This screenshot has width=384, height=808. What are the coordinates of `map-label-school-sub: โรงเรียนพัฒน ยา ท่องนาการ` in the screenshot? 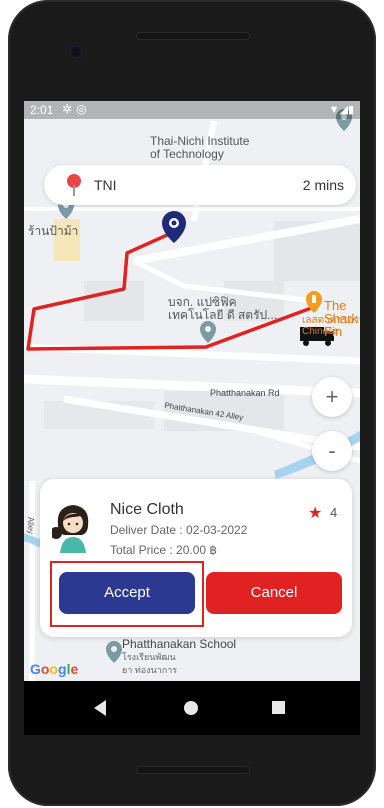 It's located at (150, 663).